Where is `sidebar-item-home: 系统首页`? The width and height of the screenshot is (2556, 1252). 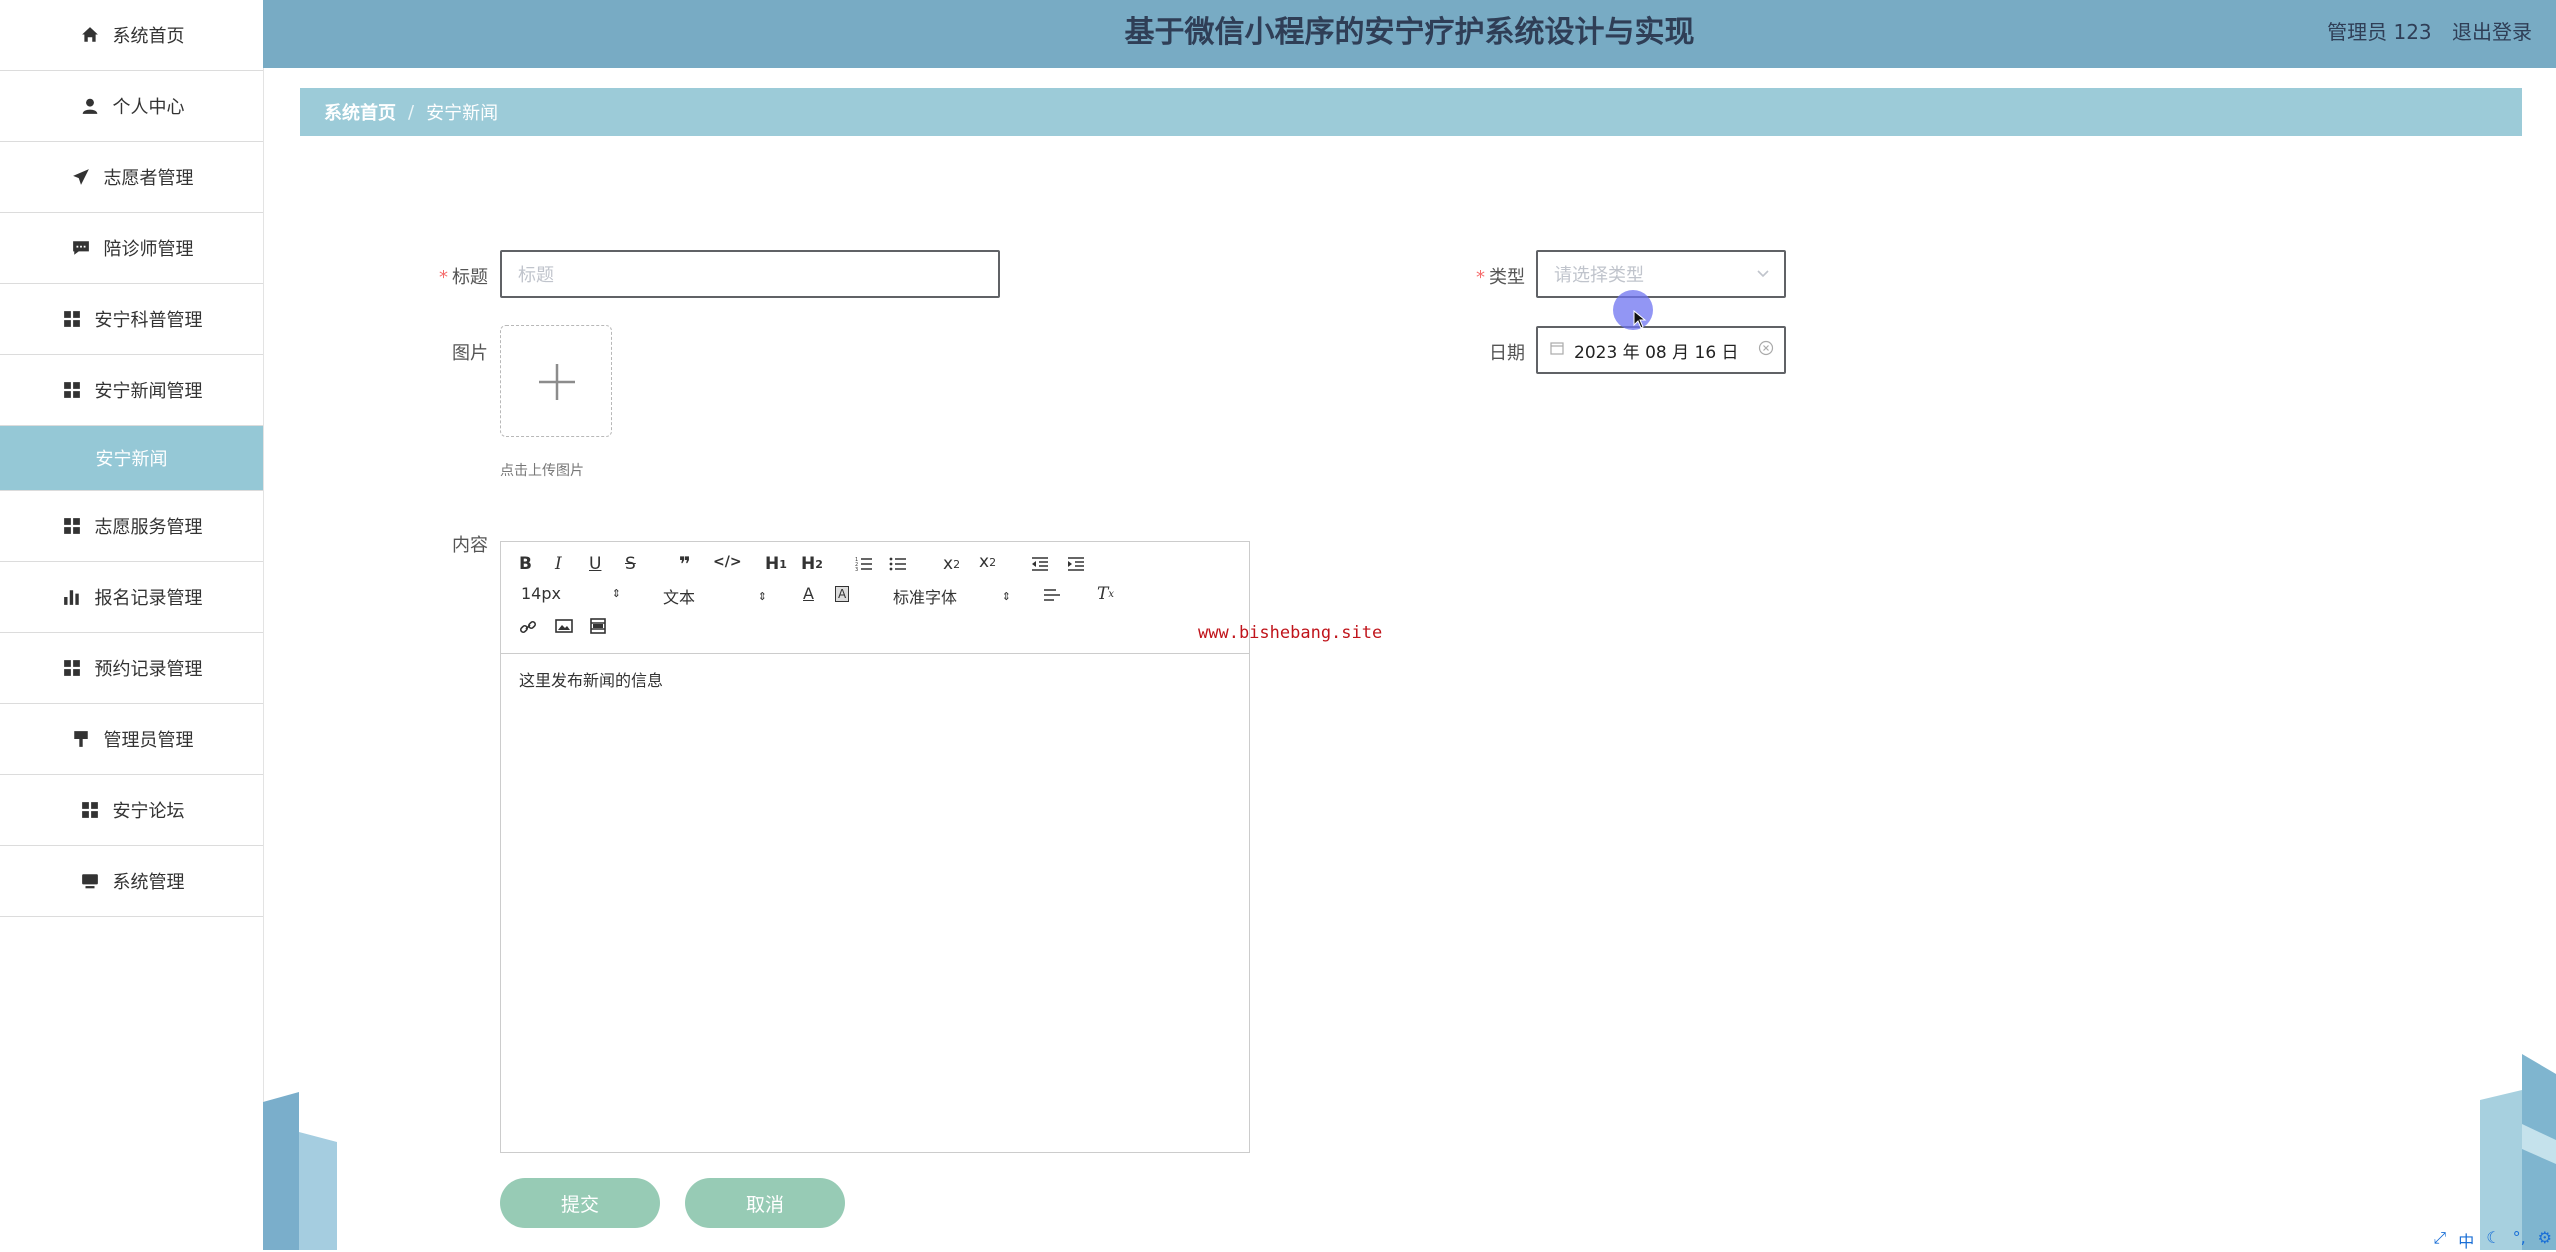
sidebar-item-home: 系统首页 is located at coordinates (131, 35).